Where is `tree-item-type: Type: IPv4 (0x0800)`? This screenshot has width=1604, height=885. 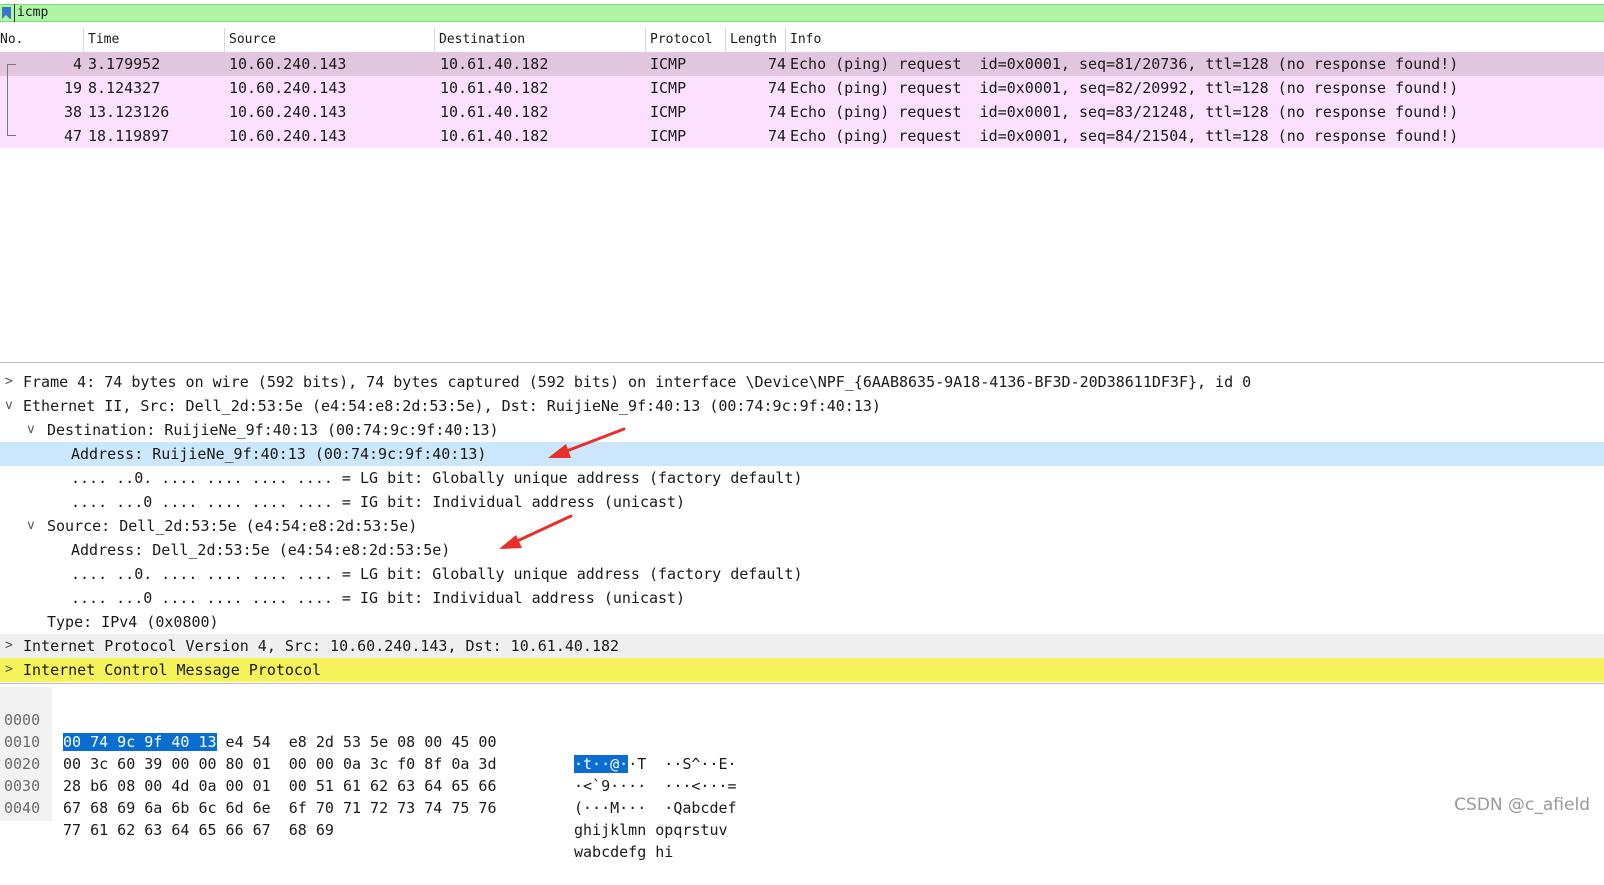
tree-item-type: Type: IPv4 (0x0800) is located at coordinates (802, 622).